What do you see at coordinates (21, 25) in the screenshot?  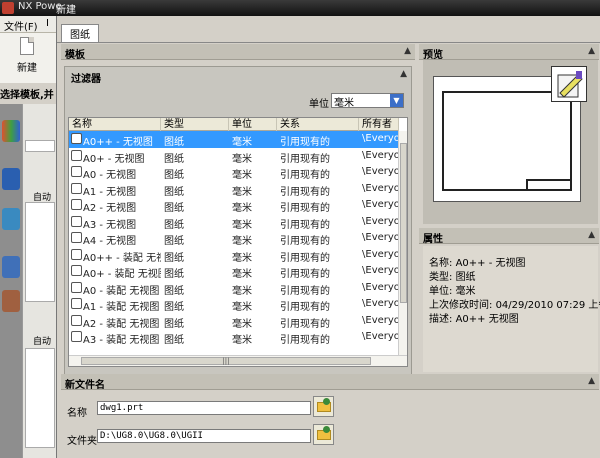 I see `menu-file: 文件(F)` at bounding box center [21, 25].